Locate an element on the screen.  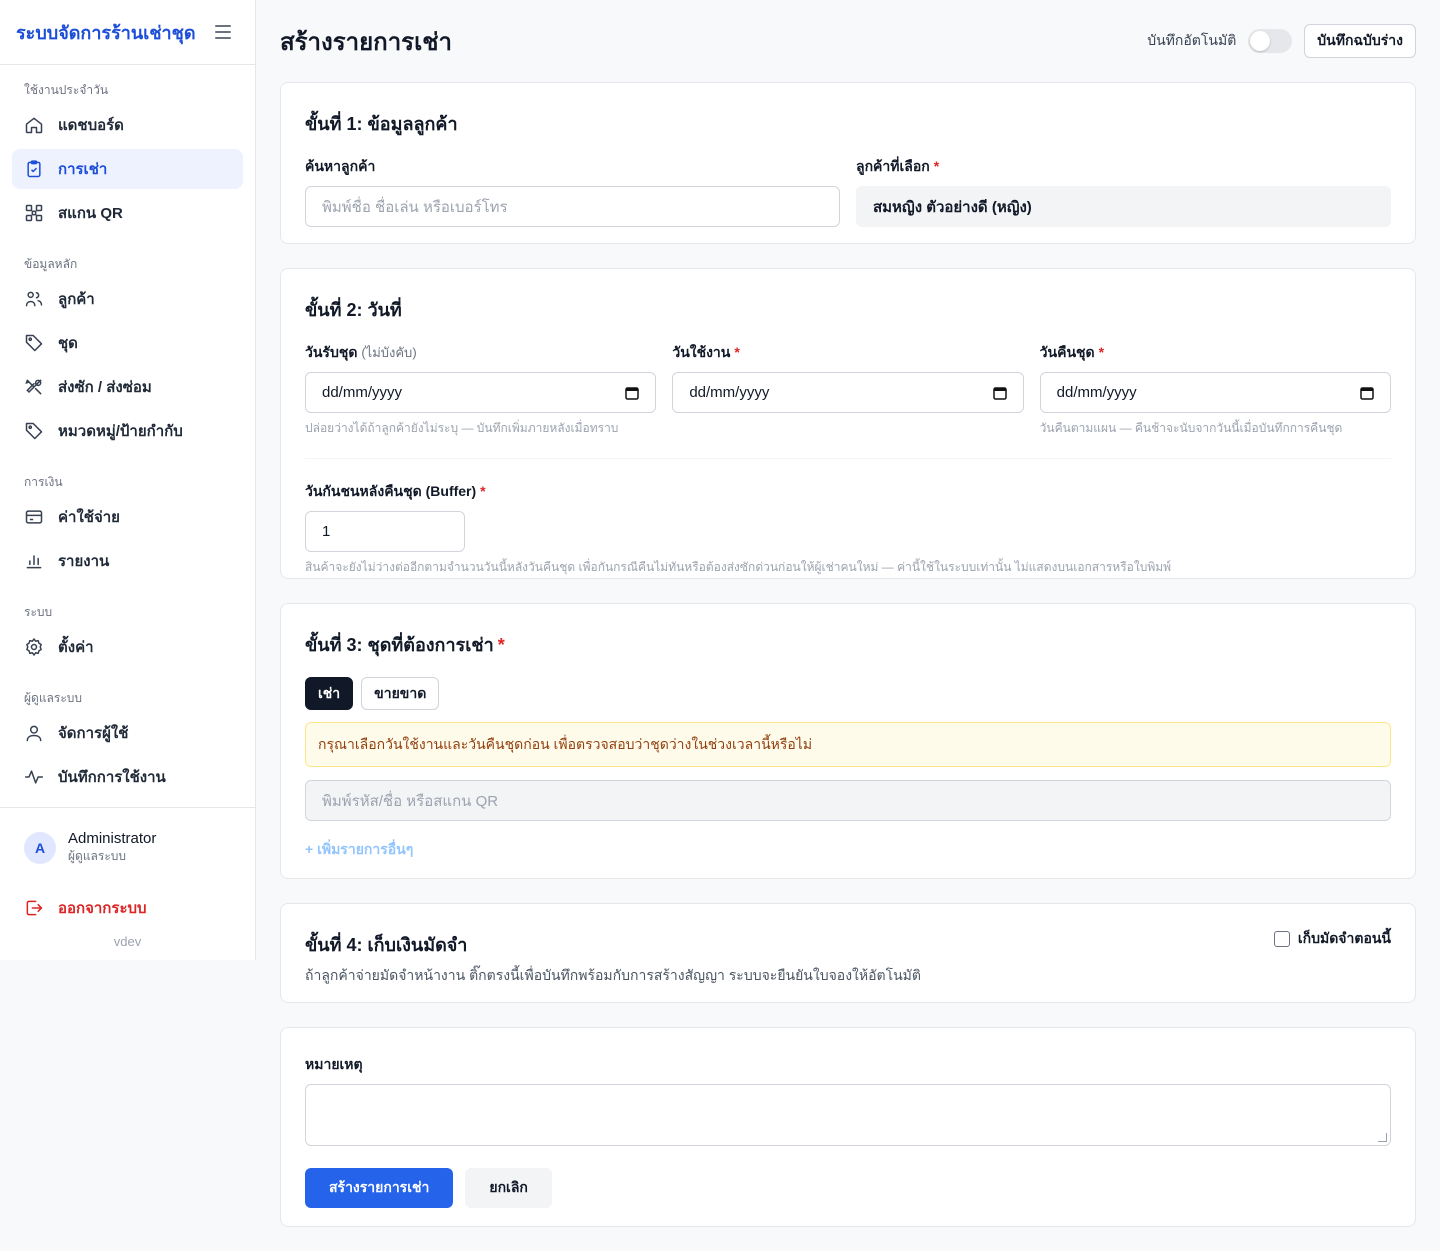
add-item-link: + เพิ่มรายการอื่นๆ is located at coordinates (359, 850).